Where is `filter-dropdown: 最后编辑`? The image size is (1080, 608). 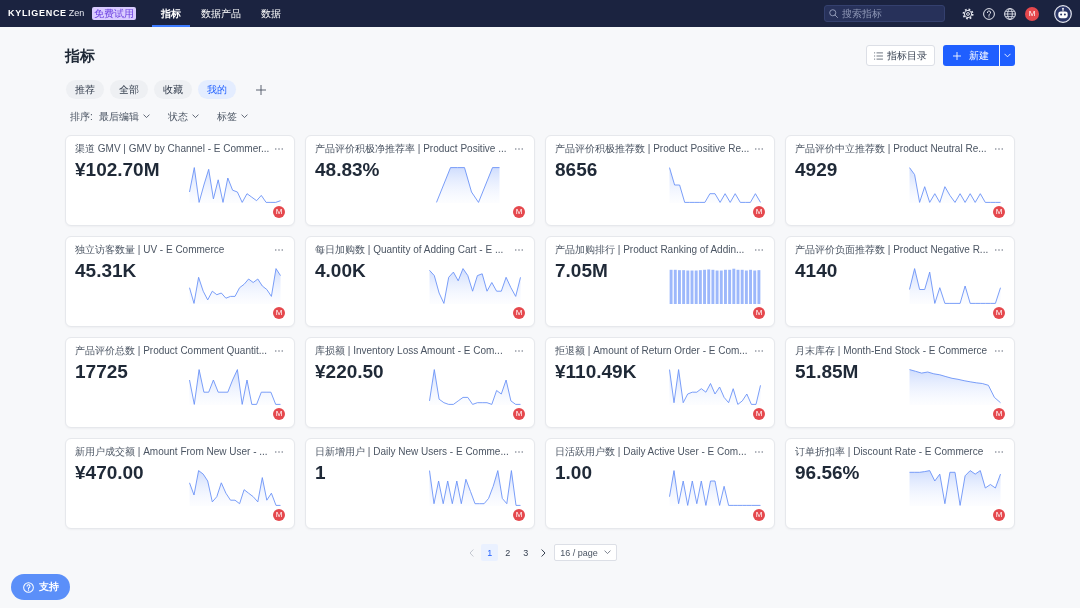
filter-dropdown: 最后编辑 is located at coordinates (124, 116).